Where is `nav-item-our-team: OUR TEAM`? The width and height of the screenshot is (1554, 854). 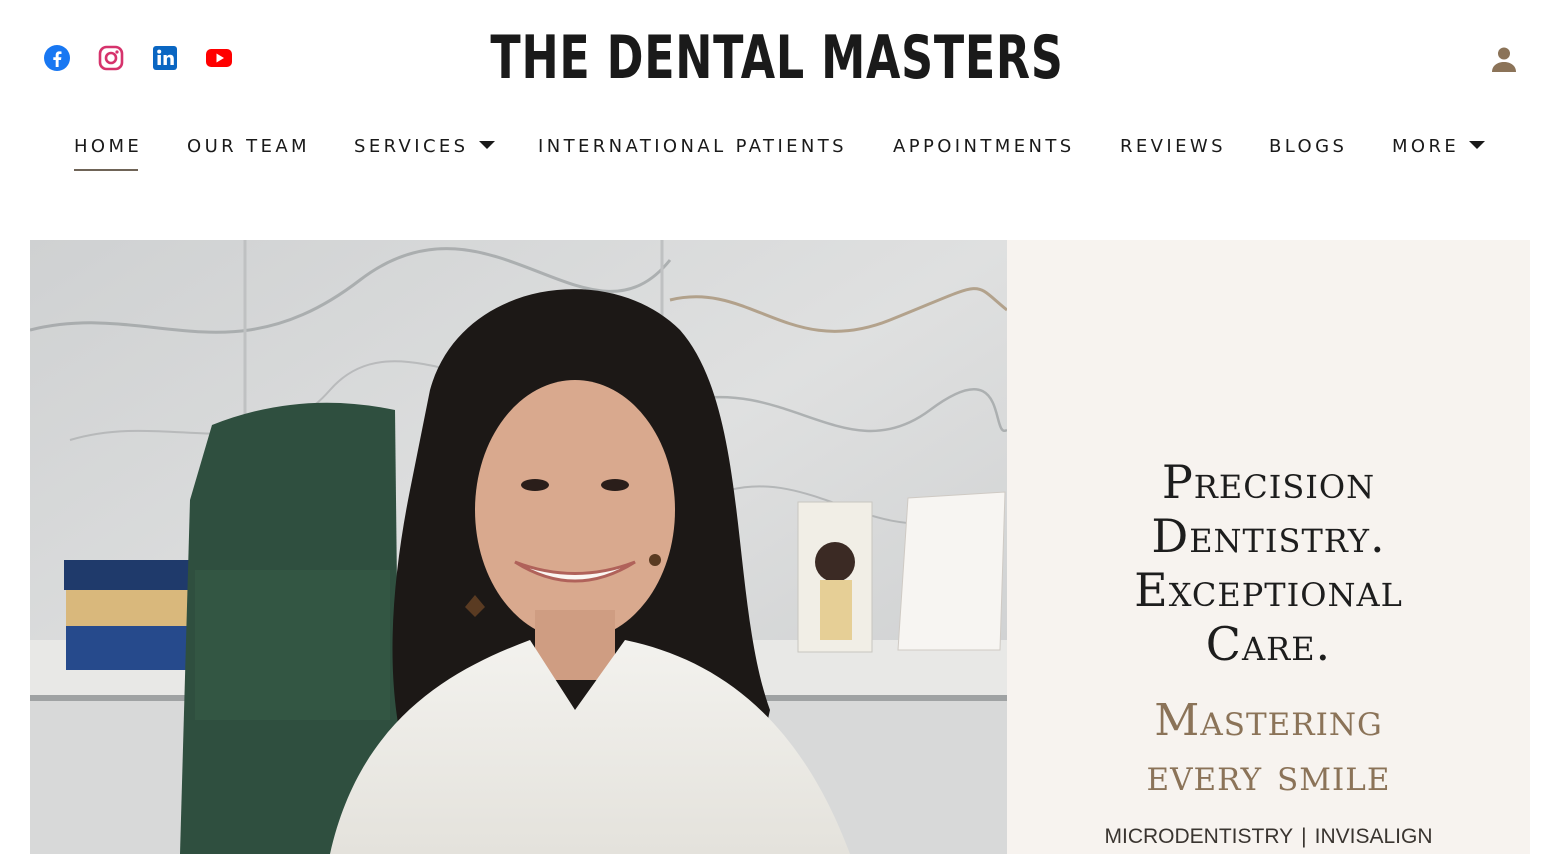 nav-item-our-team: OUR TEAM is located at coordinates (248, 147).